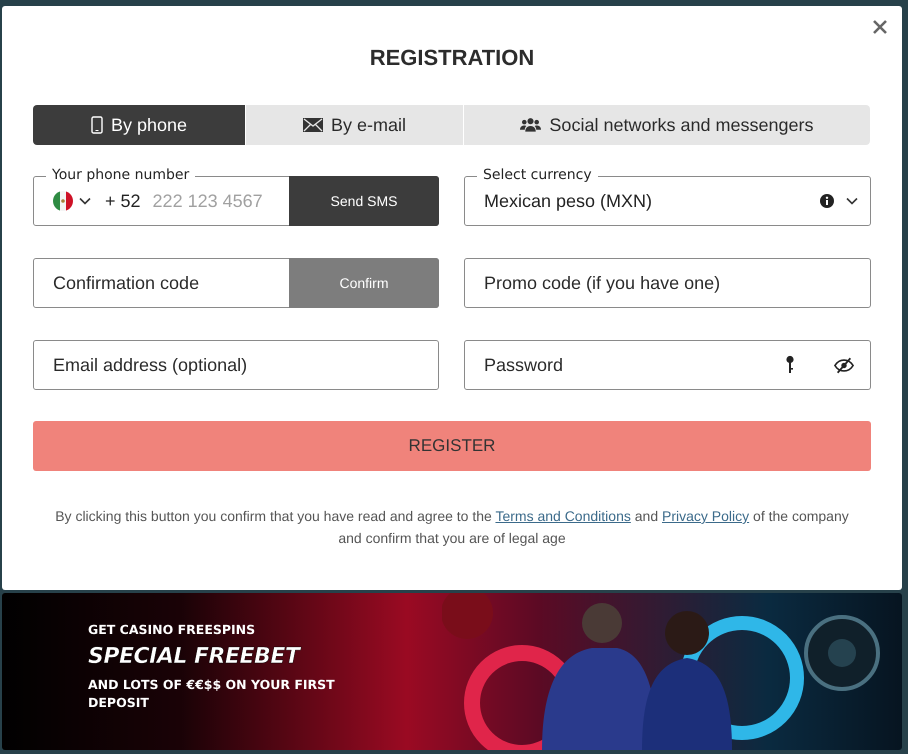  I want to click on tab: By e-mail, so click(355, 125).